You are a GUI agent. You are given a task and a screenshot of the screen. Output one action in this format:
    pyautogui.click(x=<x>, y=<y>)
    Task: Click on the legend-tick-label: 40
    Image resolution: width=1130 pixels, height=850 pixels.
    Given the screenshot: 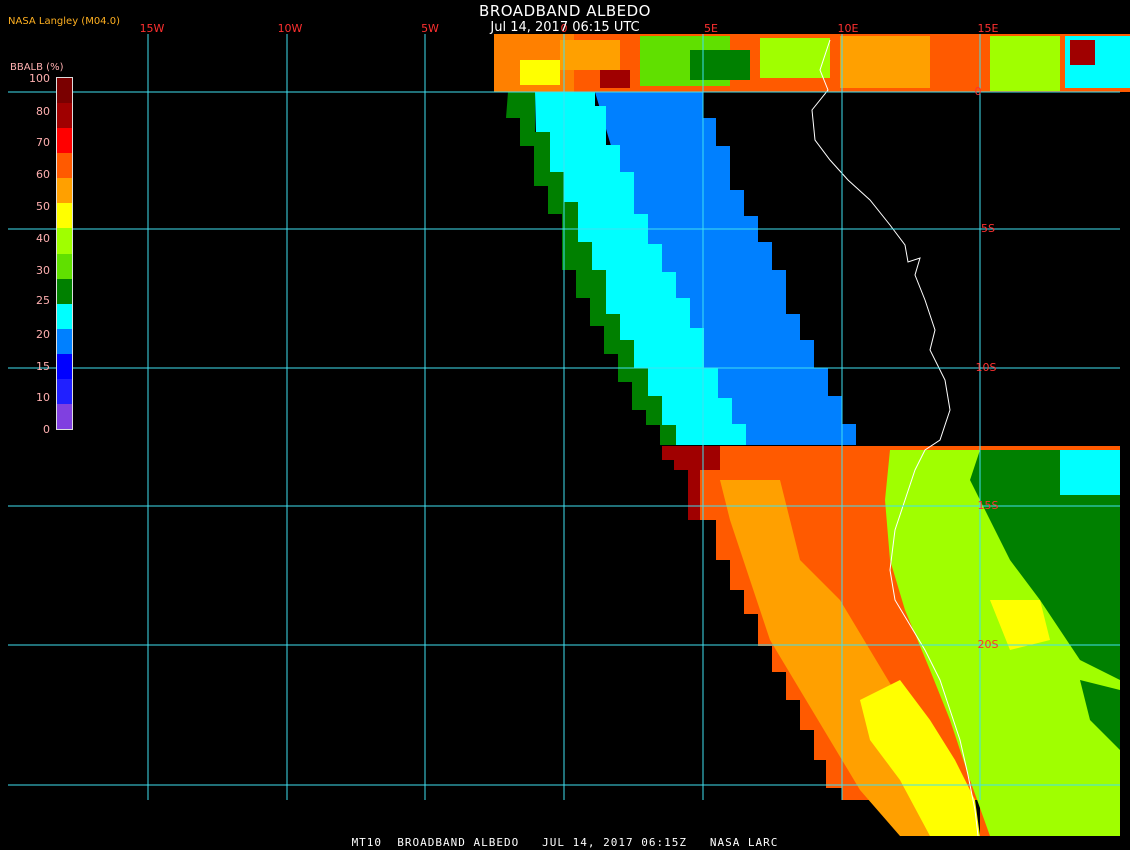 What is the action you would take?
    pyautogui.click(x=43, y=238)
    